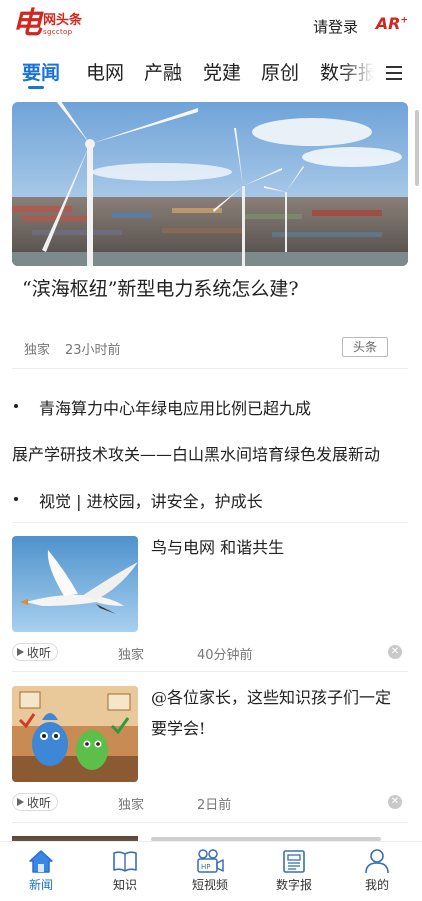 Image resolution: width=422 pixels, height=901 pixels. Describe the element at coordinates (394, 73) in the screenshot. I see `menu-icon` at that location.